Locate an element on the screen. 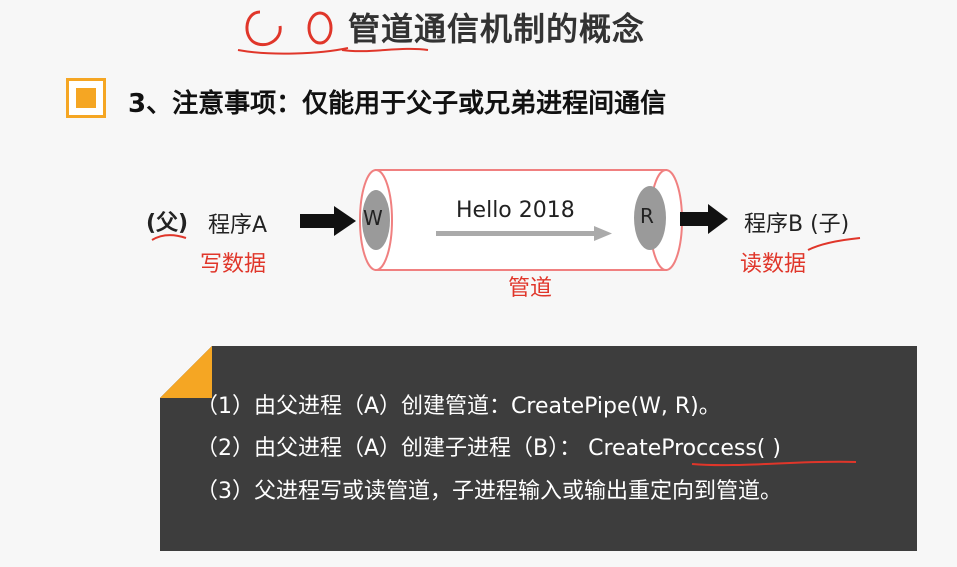 This screenshot has height=567, width=957. program-b-label: 程序B (子) is located at coordinates (797, 224).